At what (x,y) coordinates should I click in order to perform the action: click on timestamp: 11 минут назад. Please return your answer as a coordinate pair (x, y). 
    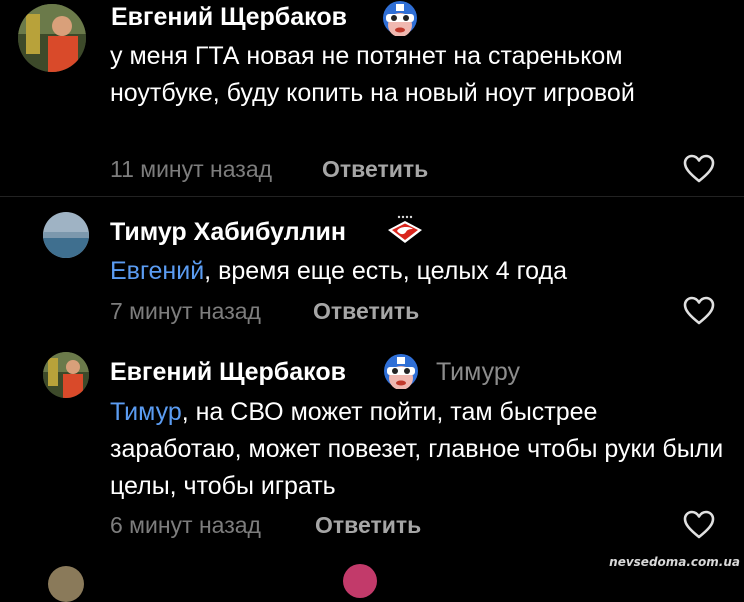
    Looking at the image, I should click on (191, 169).